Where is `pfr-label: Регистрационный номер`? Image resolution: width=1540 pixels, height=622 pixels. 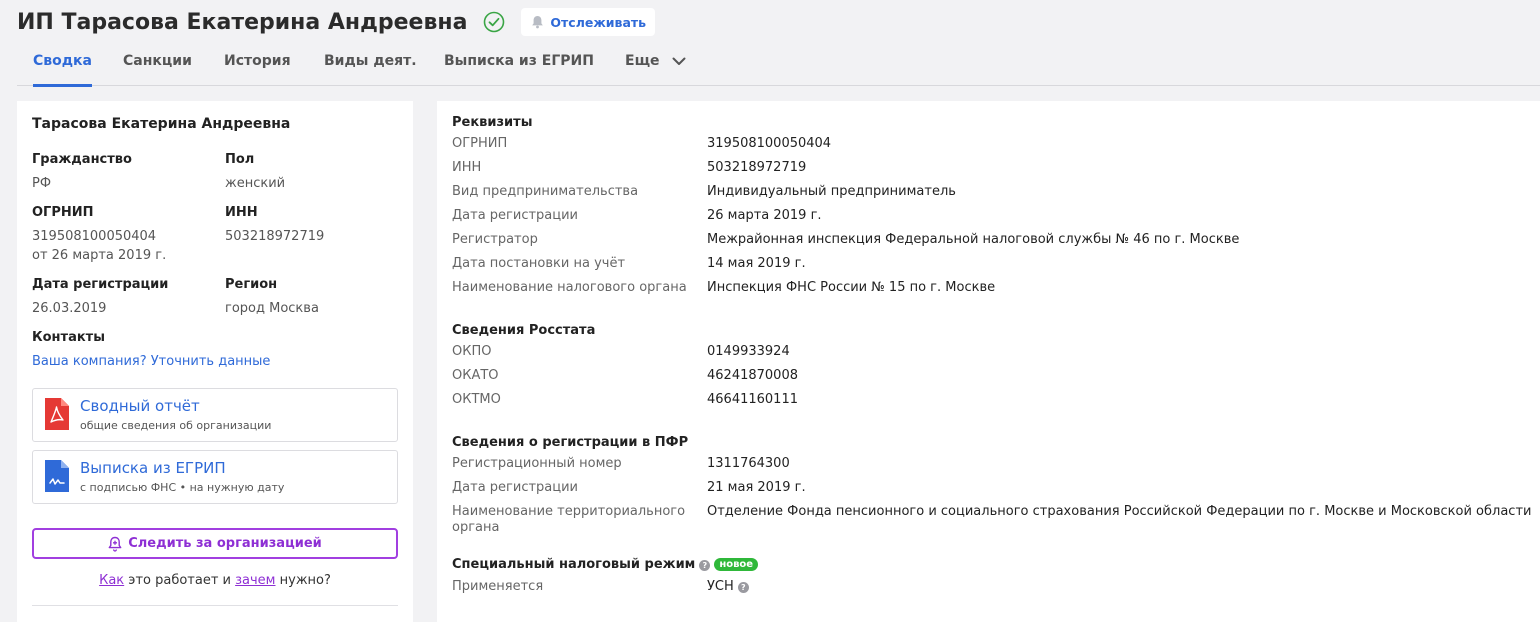
pfr-label: Регистрационный номер is located at coordinates (537, 463).